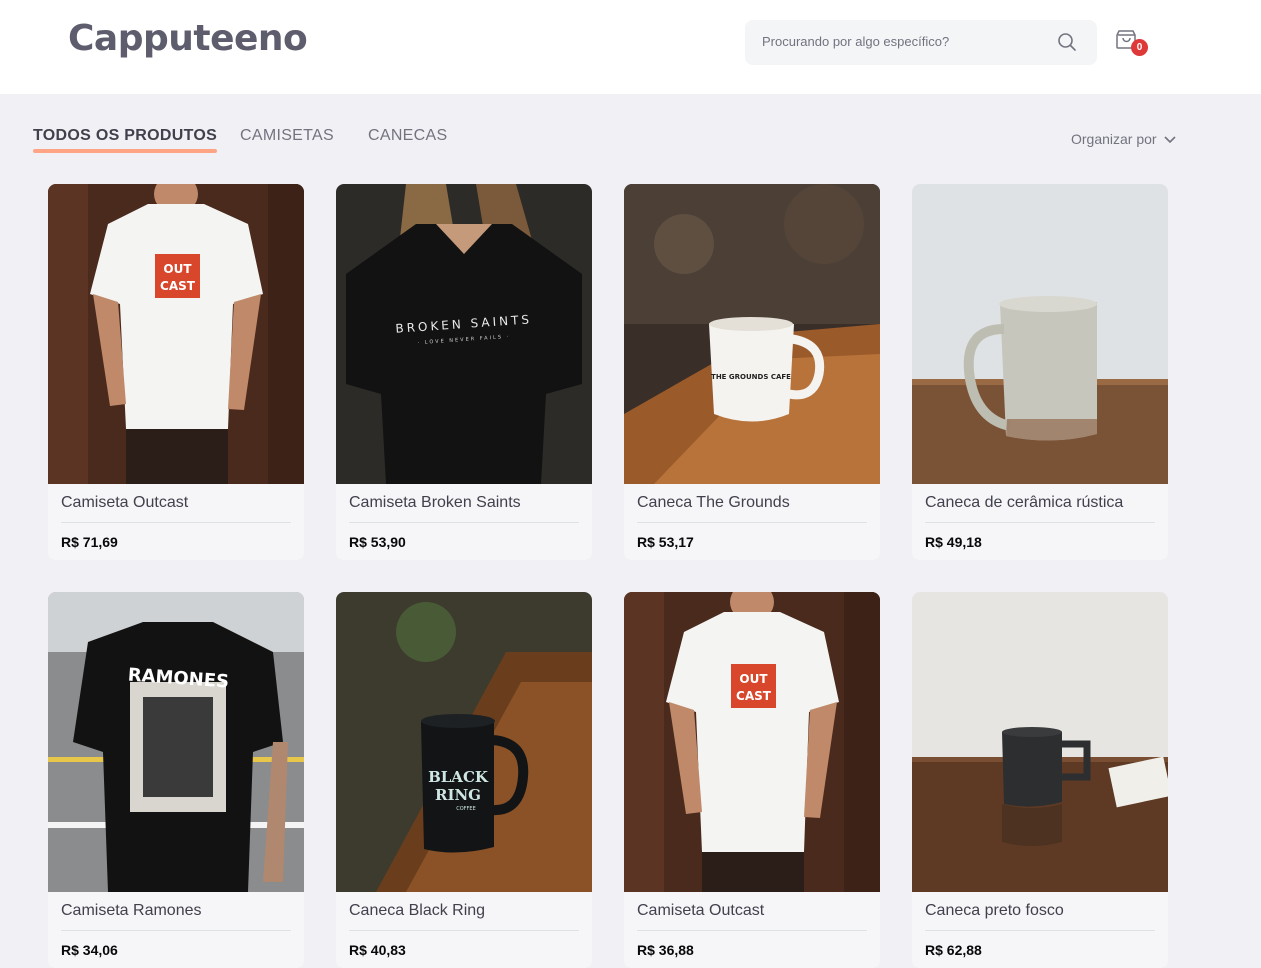  Describe the element at coordinates (176, 742) in the screenshot. I see `product-image-ramones-tshirt: RAMONES` at that location.